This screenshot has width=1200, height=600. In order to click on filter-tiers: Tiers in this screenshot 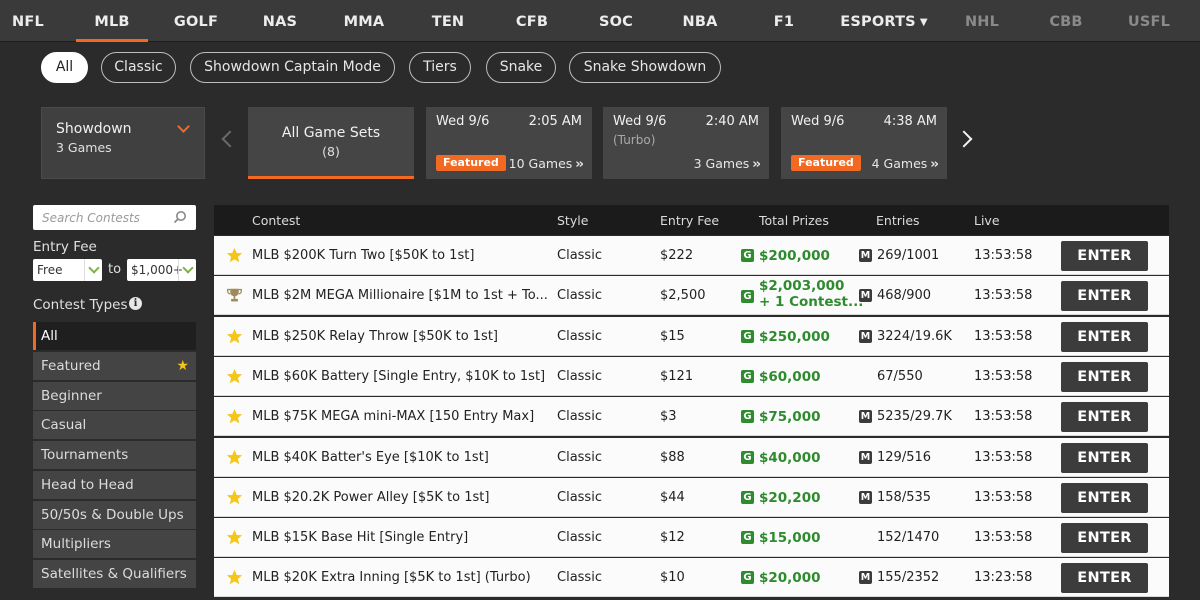, I will do `click(440, 67)`.